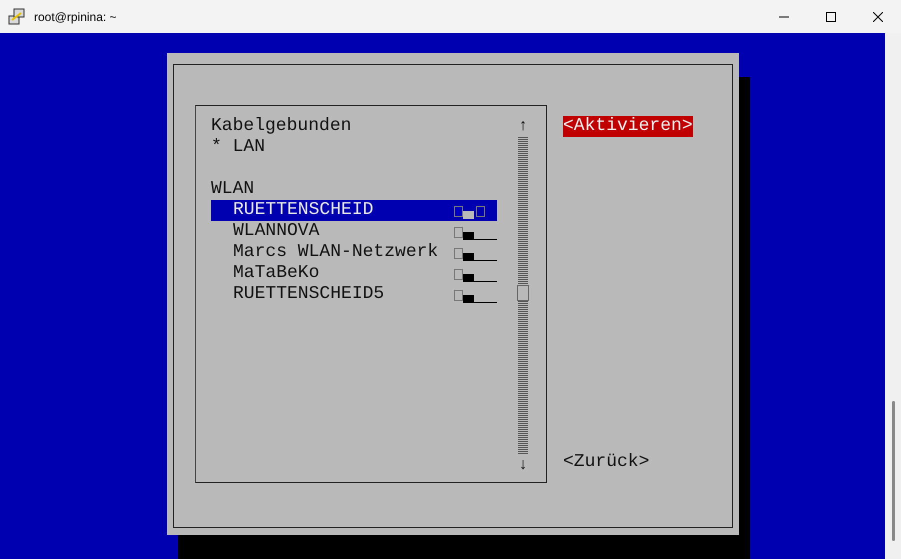  Describe the element at coordinates (354, 231) in the screenshot. I see `network-item: WLANNOVA` at that location.